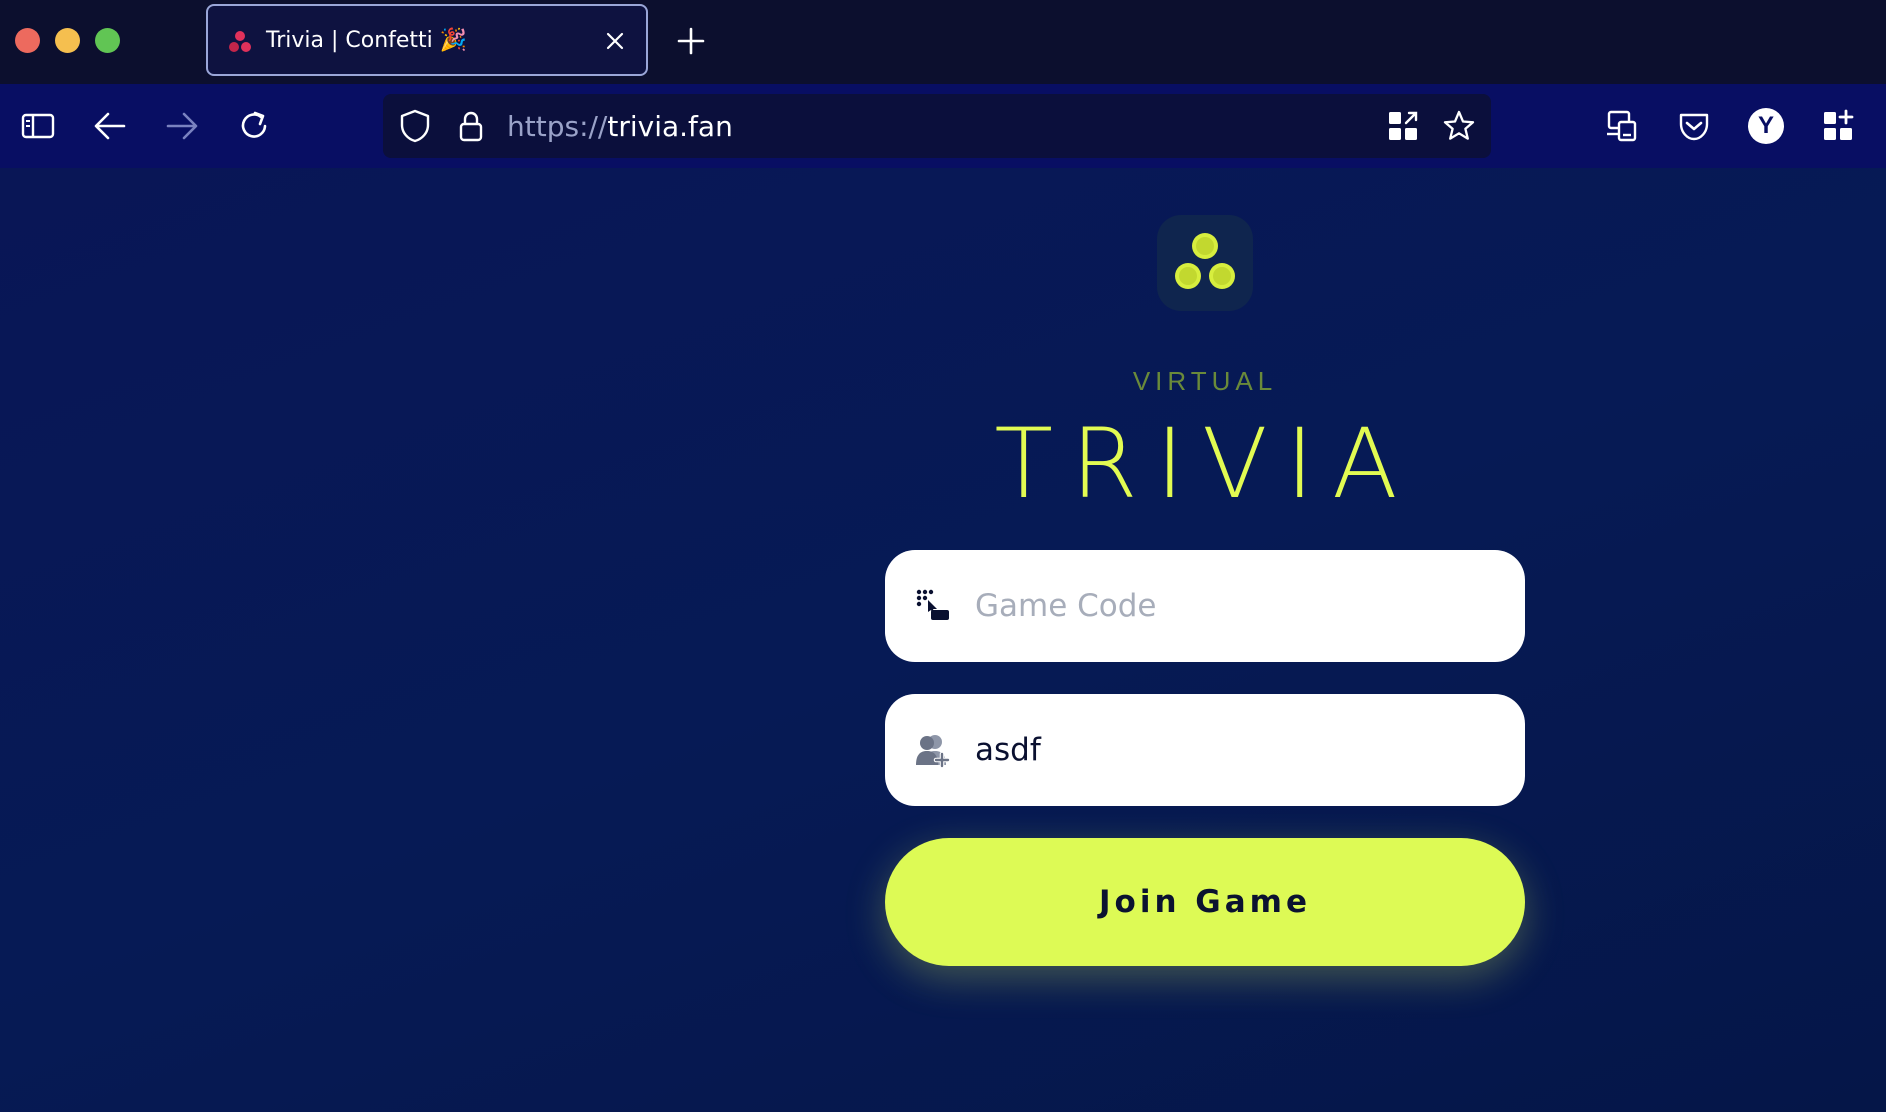  What do you see at coordinates (182, 126) in the screenshot?
I see `forward-arrow-icon` at bounding box center [182, 126].